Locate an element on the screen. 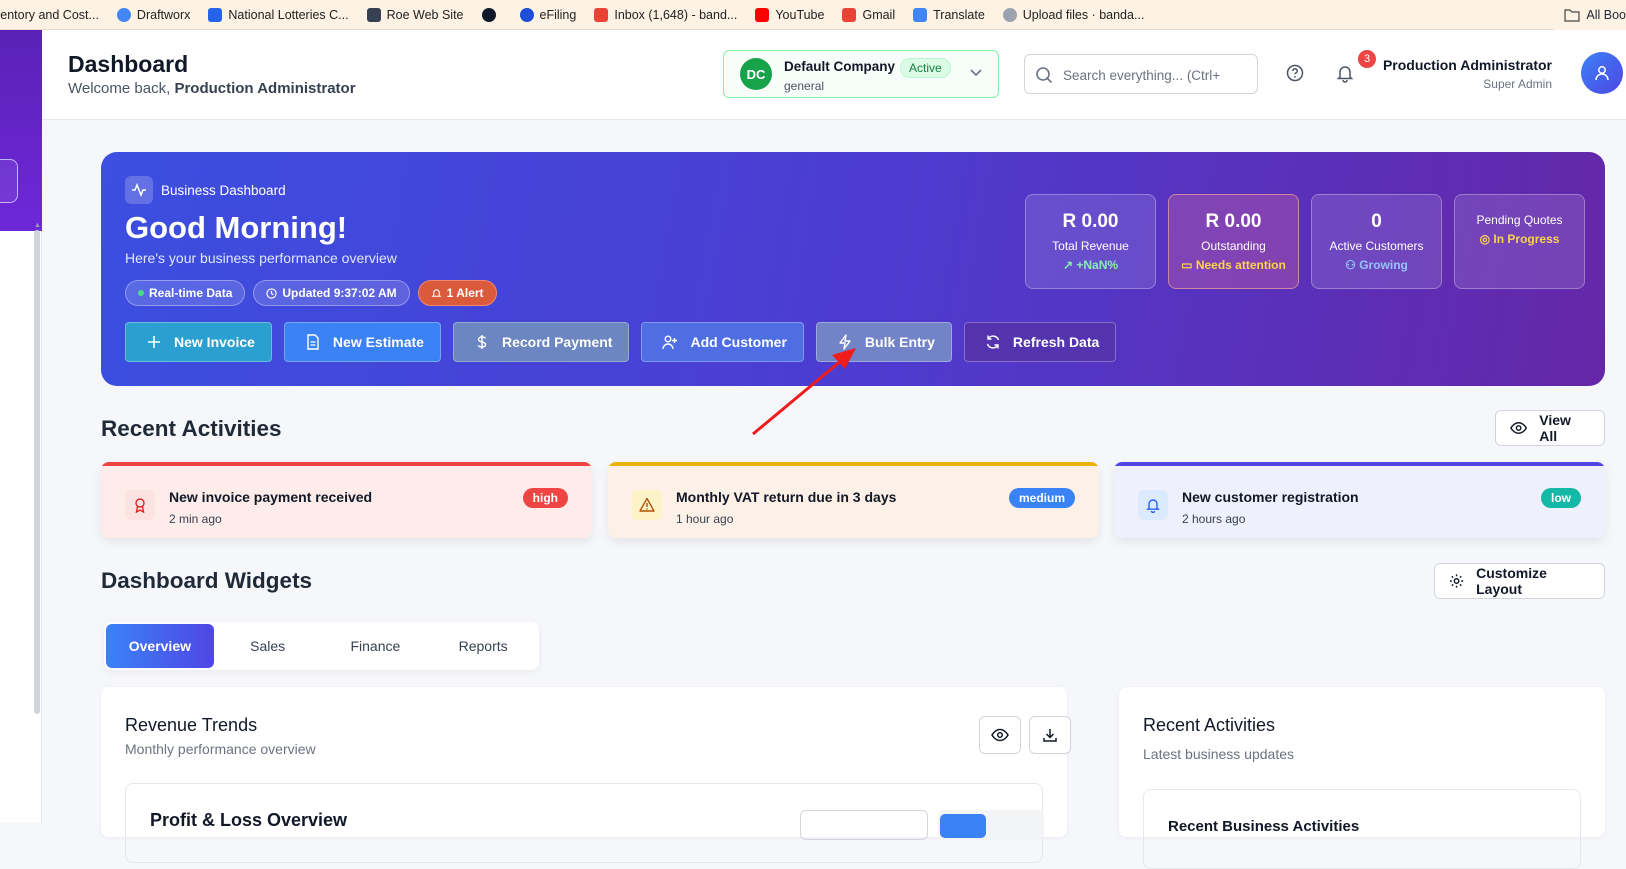 The height and width of the screenshot is (869, 1626). view-toggle is located at coordinates (991, 825).